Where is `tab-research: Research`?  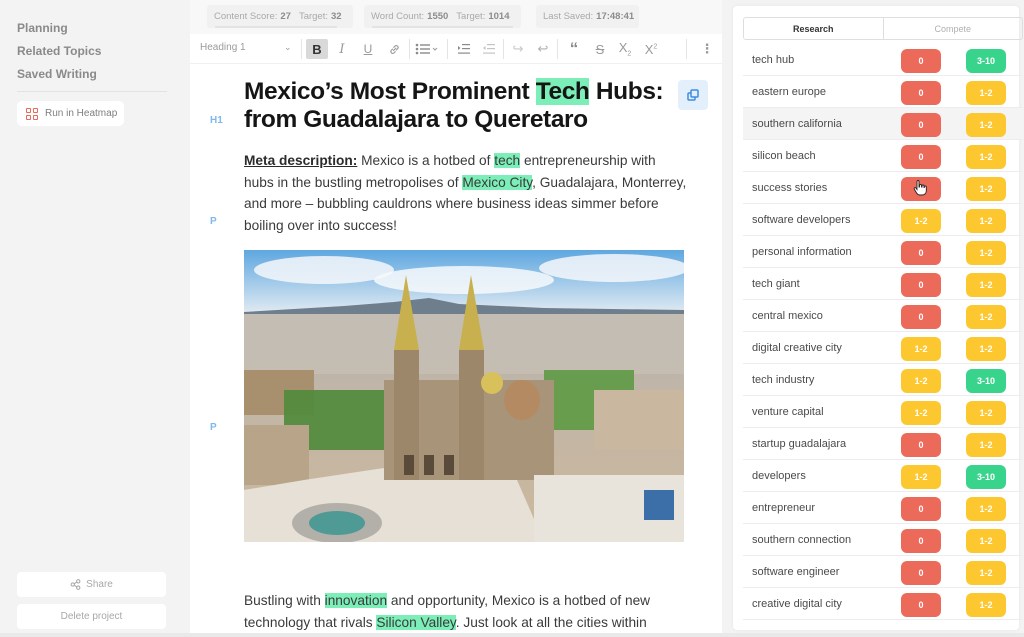 tab-research: Research is located at coordinates (814, 28).